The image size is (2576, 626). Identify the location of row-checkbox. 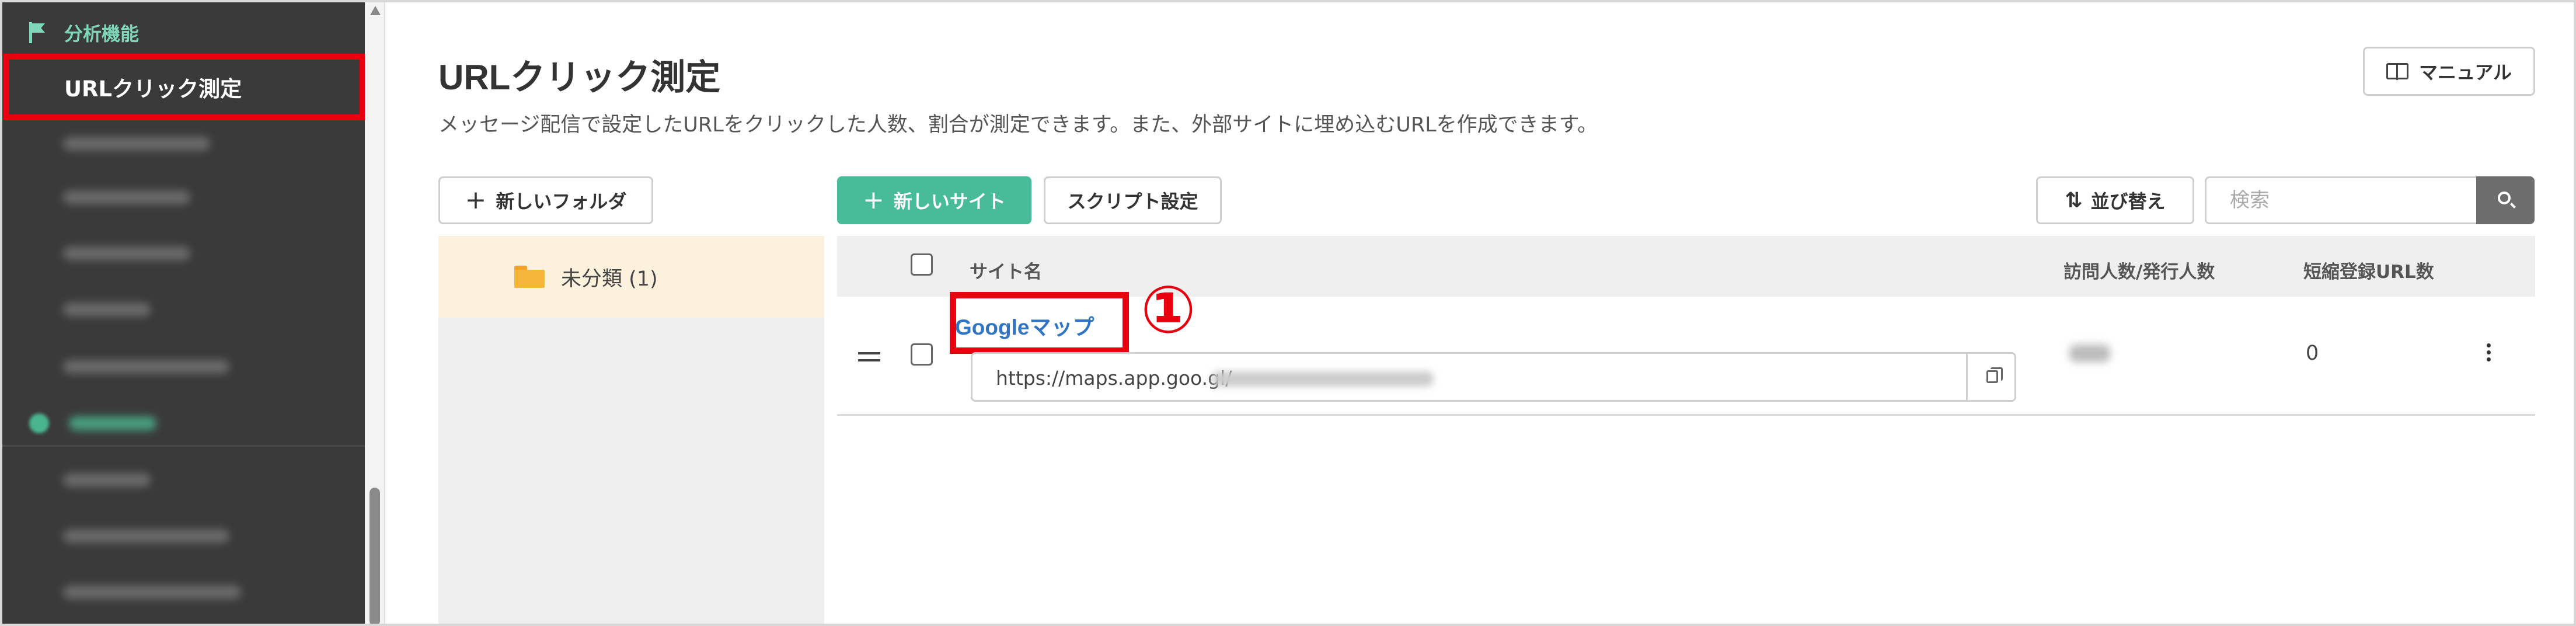
(922, 355).